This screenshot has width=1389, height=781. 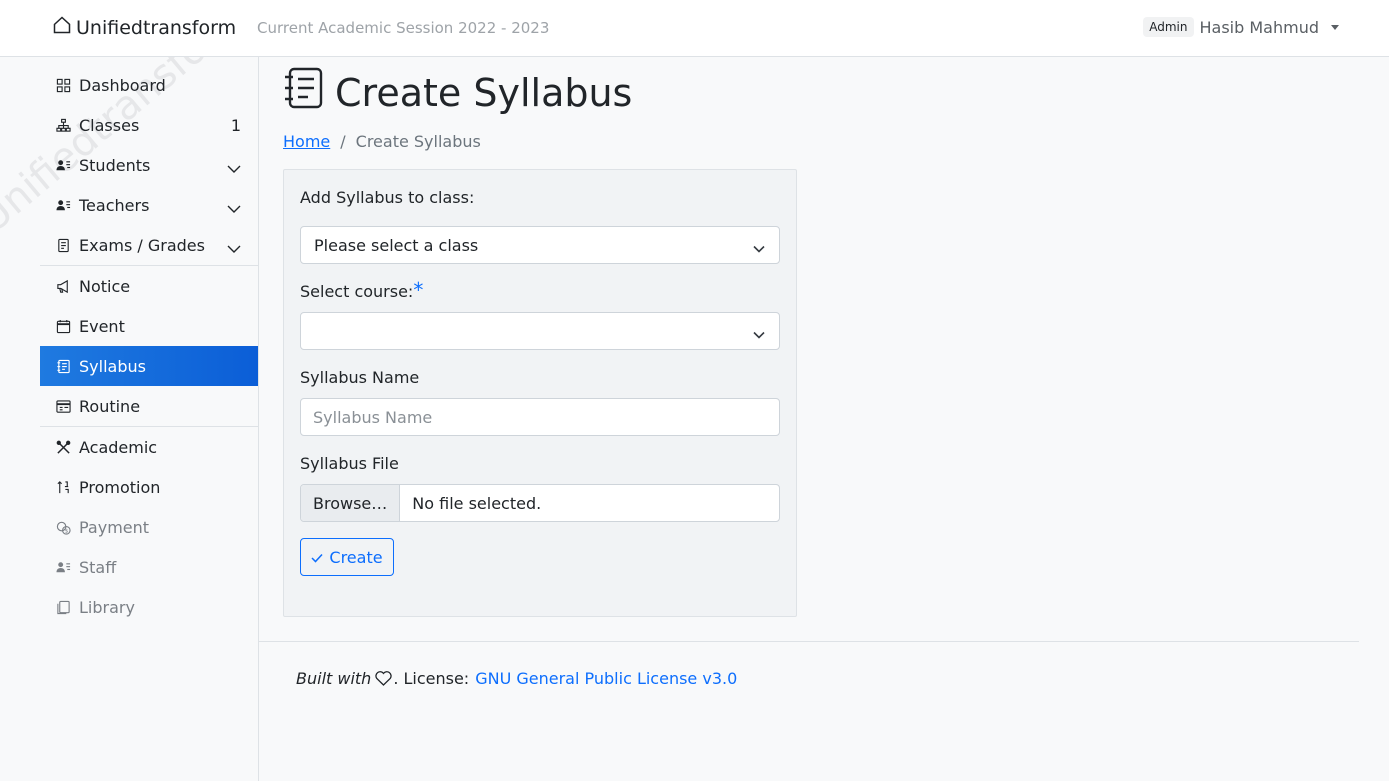 I want to click on sidebar-item-students: Students, so click(x=149, y=165).